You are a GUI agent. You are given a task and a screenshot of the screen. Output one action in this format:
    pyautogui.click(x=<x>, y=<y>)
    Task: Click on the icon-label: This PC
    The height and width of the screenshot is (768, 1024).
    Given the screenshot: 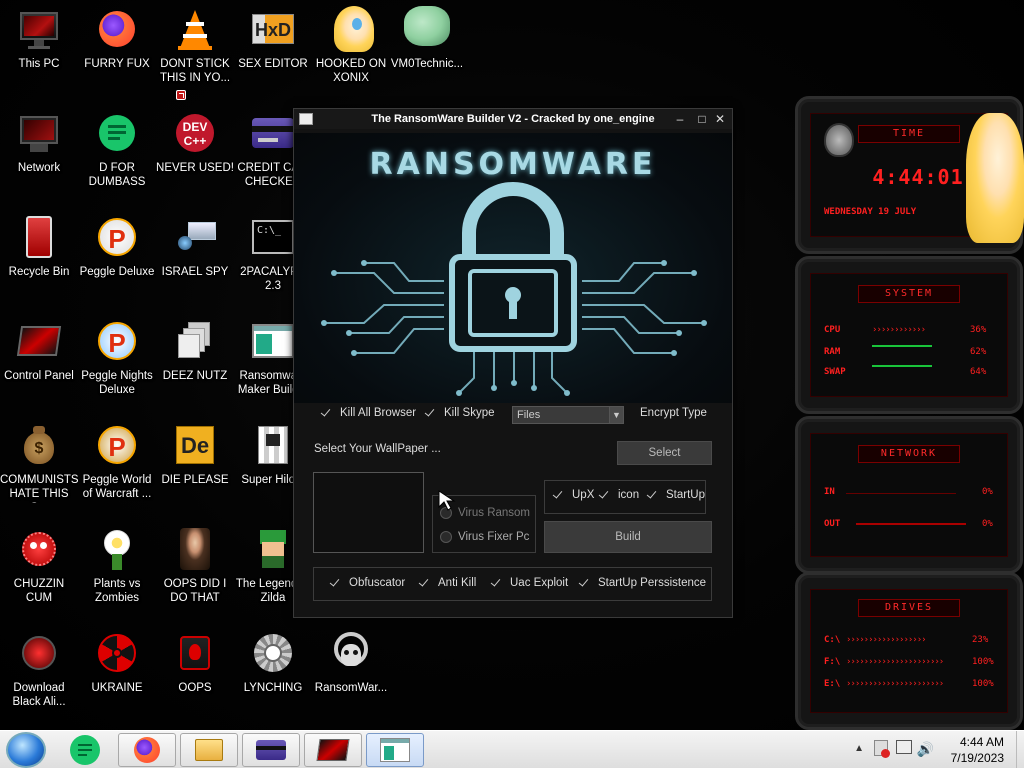 What is the action you would take?
    pyautogui.click(x=39, y=64)
    